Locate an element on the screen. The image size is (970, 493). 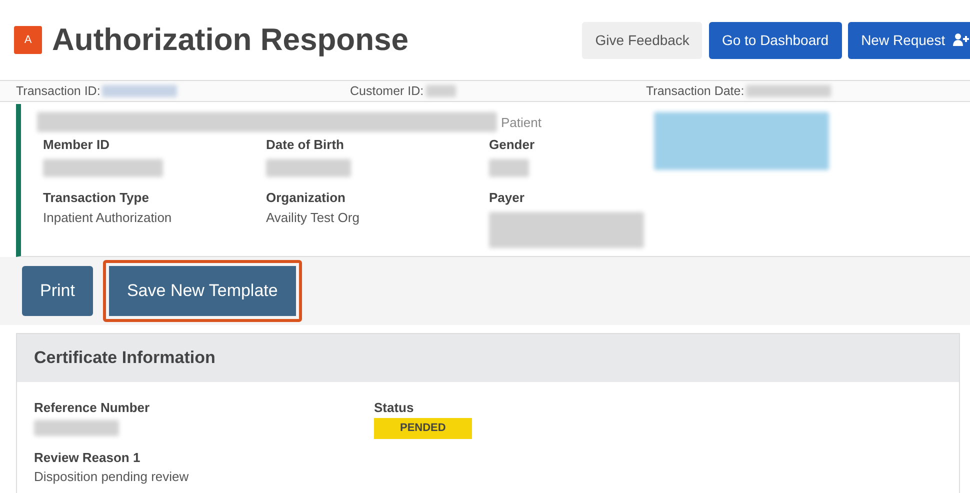
patient-label: Patient is located at coordinates (521, 123).